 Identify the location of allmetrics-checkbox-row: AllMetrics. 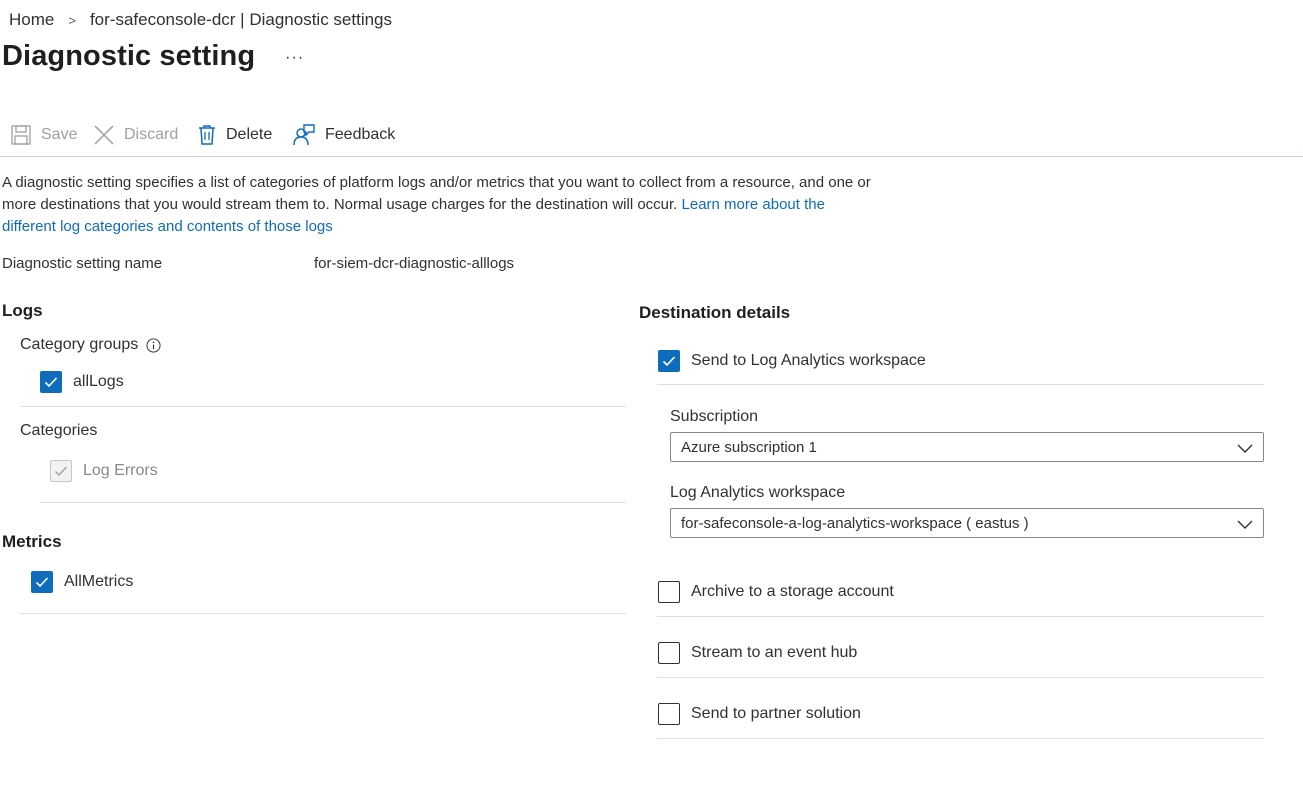
(82, 582).